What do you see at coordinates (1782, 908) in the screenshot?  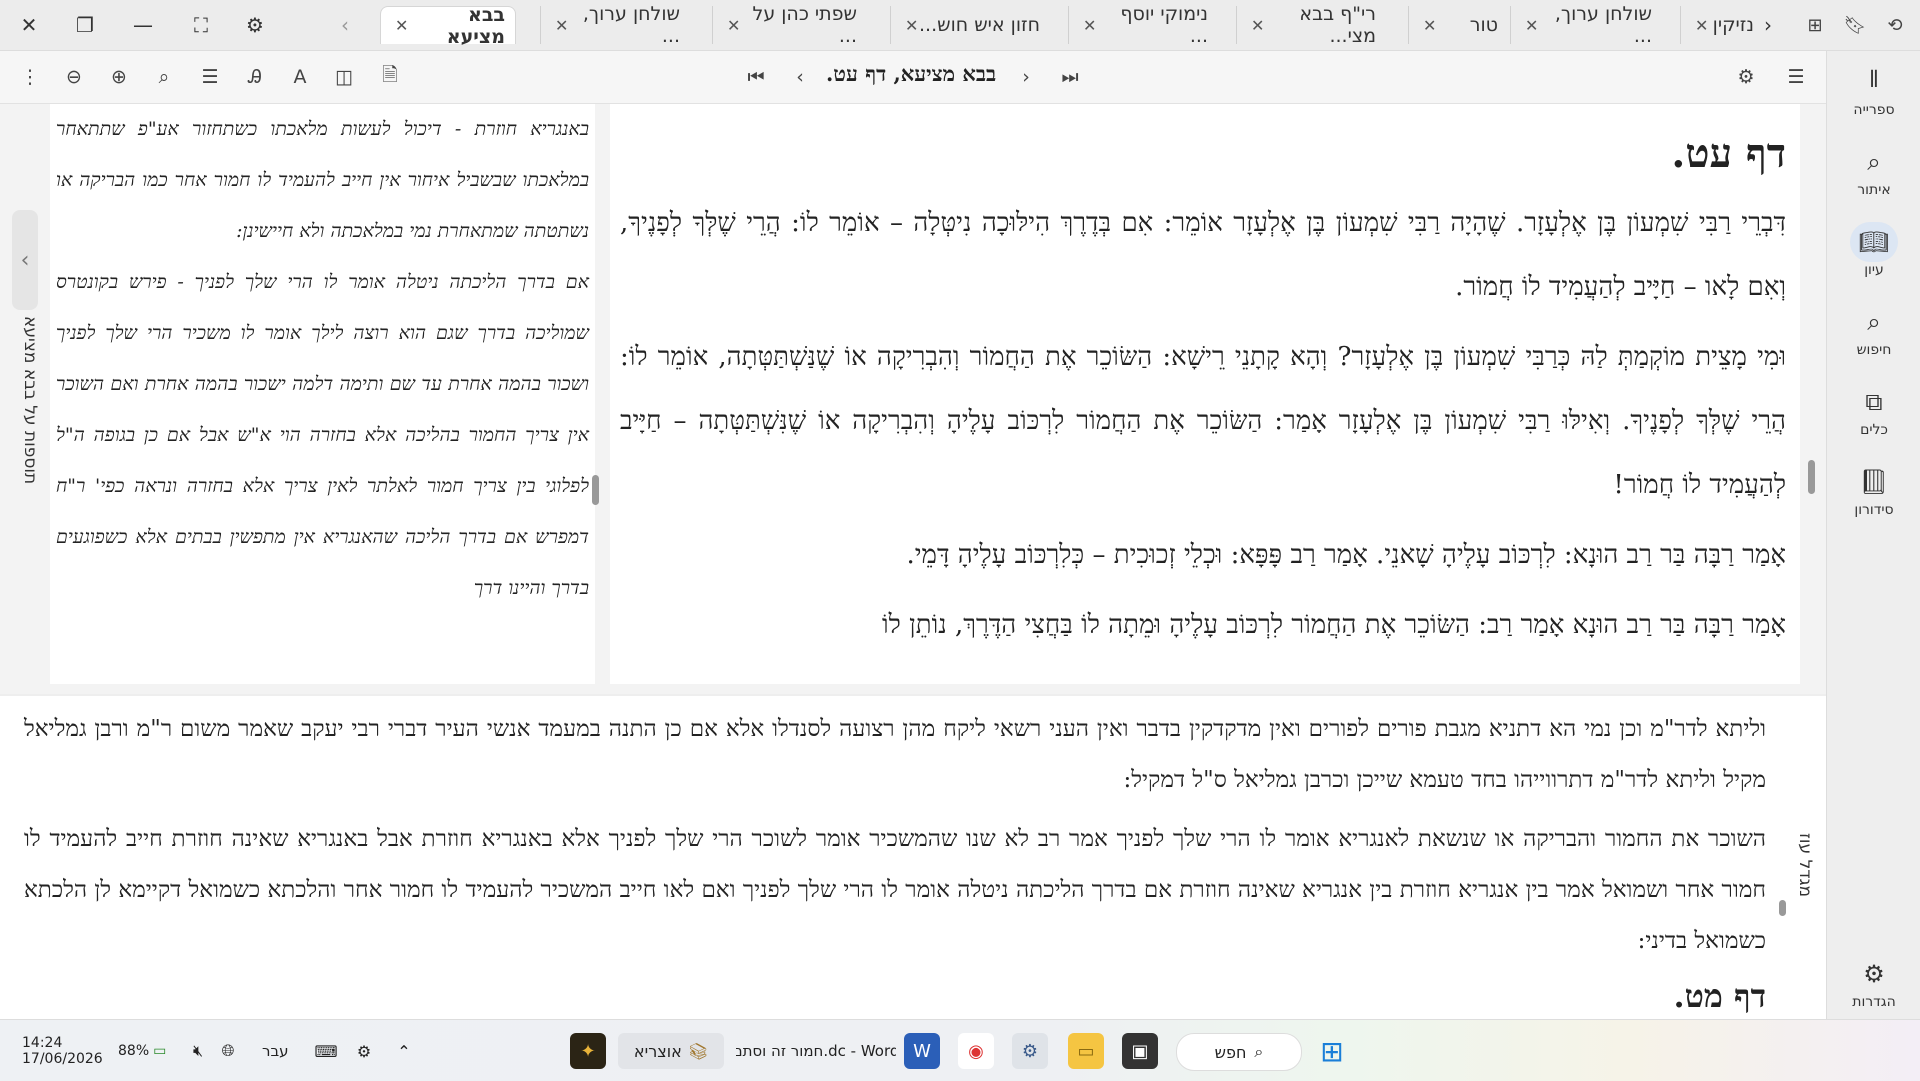 I see `bottom-scrollbar` at bounding box center [1782, 908].